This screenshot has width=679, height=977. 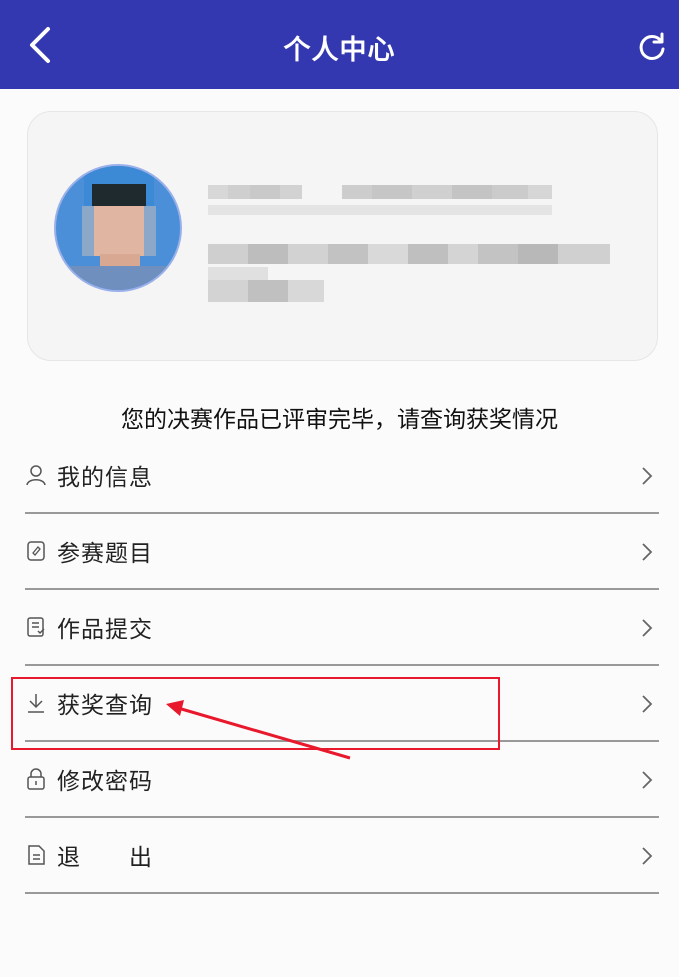 I want to click on menu-label: 退 出, so click(x=105, y=858).